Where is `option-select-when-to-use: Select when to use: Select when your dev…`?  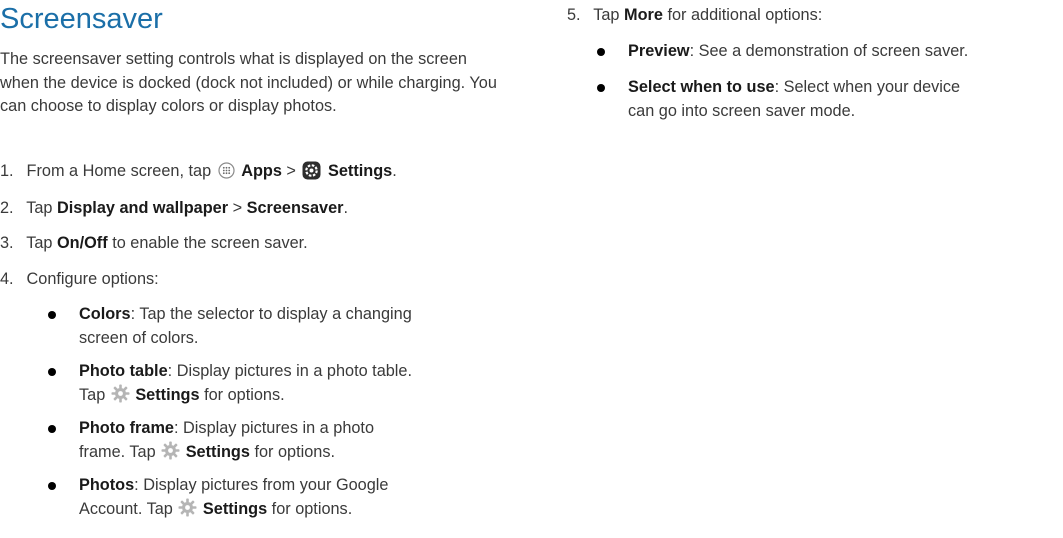 option-select-when-to-use: Select when to use: Select when your dev… is located at coordinates (827, 99).